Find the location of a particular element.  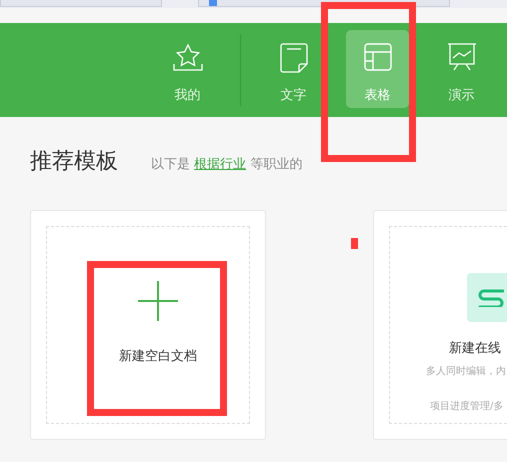

section-title: 推荐模板 is located at coordinates (74, 162).